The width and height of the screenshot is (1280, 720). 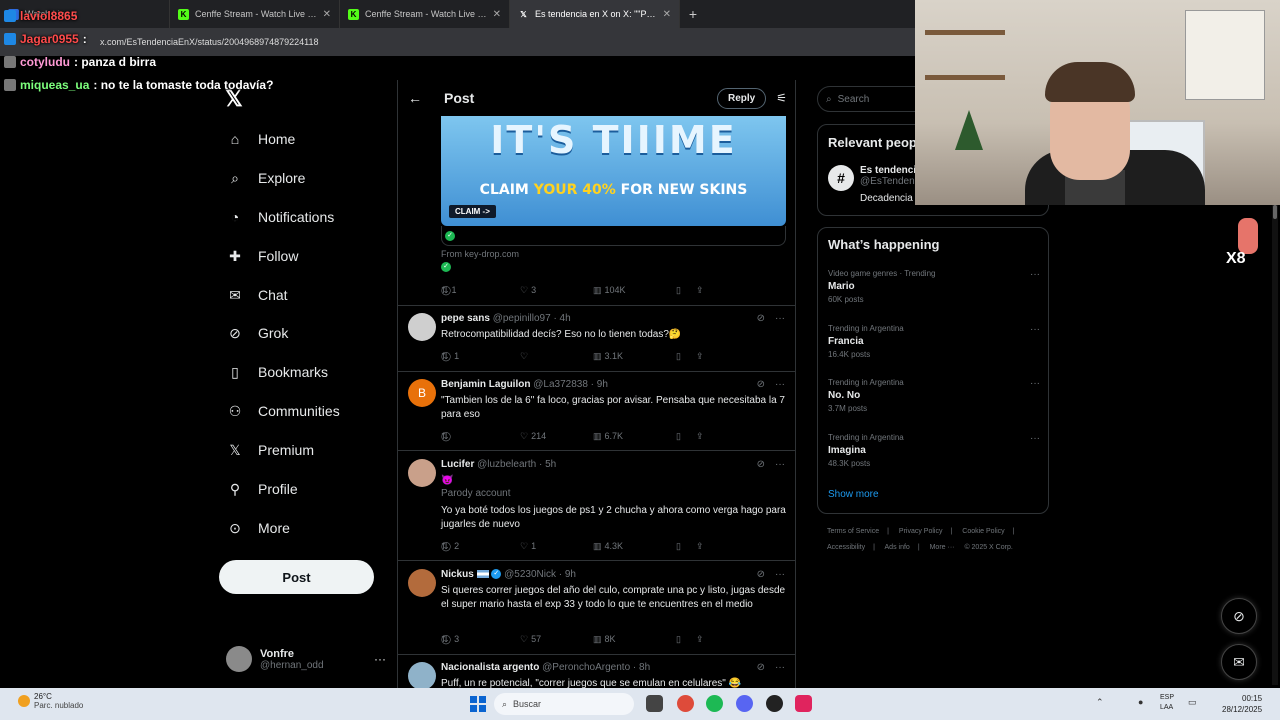 I want to click on views-action: ▥ 6.7K, so click(x=634, y=436).